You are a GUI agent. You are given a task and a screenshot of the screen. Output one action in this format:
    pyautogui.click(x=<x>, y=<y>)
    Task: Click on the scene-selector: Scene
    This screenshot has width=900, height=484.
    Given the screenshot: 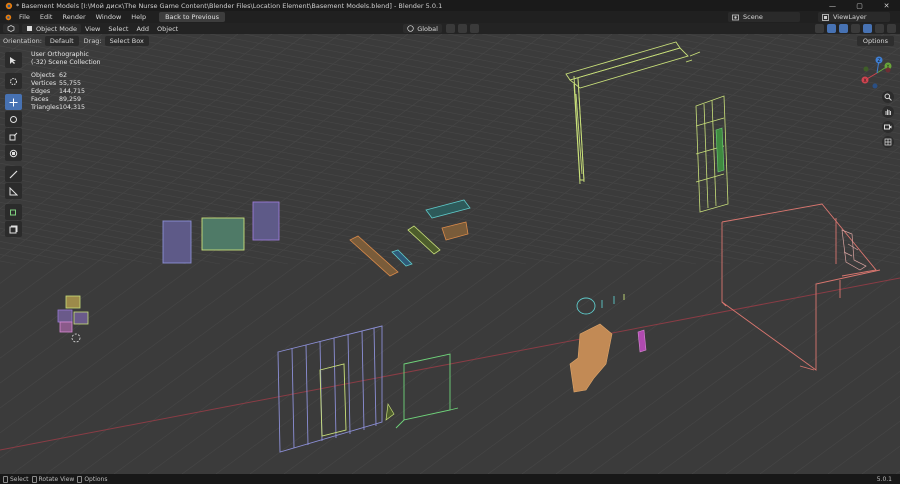 What is the action you would take?
    pyautogui.click(x=764, y=17)
    